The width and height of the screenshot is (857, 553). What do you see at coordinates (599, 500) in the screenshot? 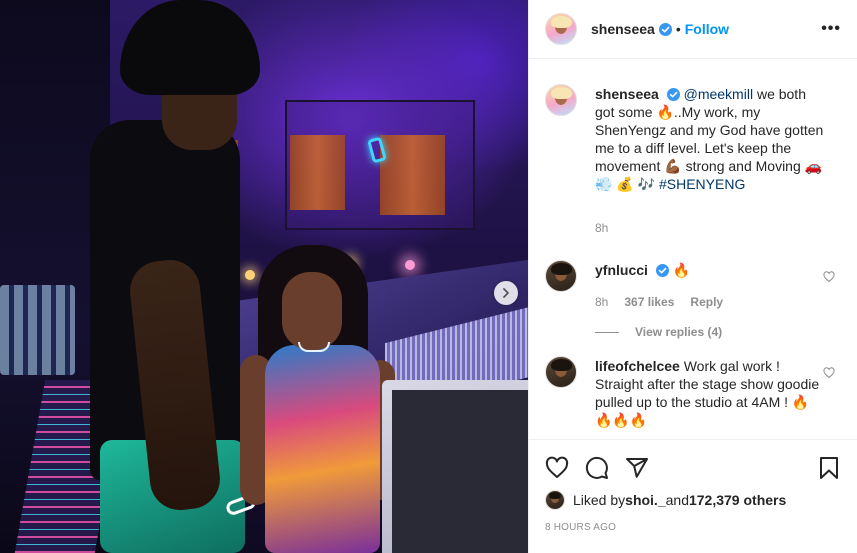
I see `likes-prefix: Liked by` at bounding box center [599, 500].